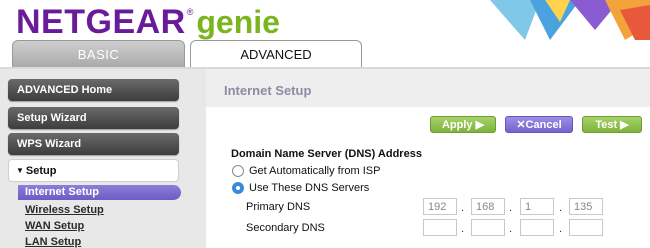 The image size is (650, 248). I want to click on cancel-button: ✕Cancel, so click(539, 124).